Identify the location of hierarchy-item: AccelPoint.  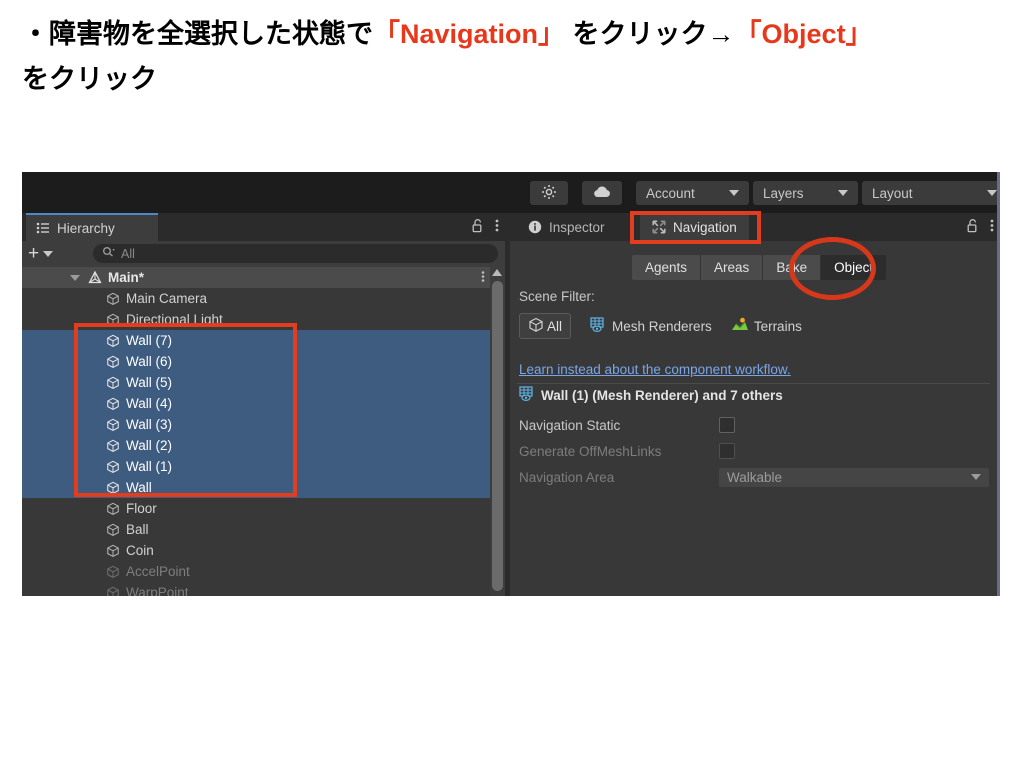
(263, 571).